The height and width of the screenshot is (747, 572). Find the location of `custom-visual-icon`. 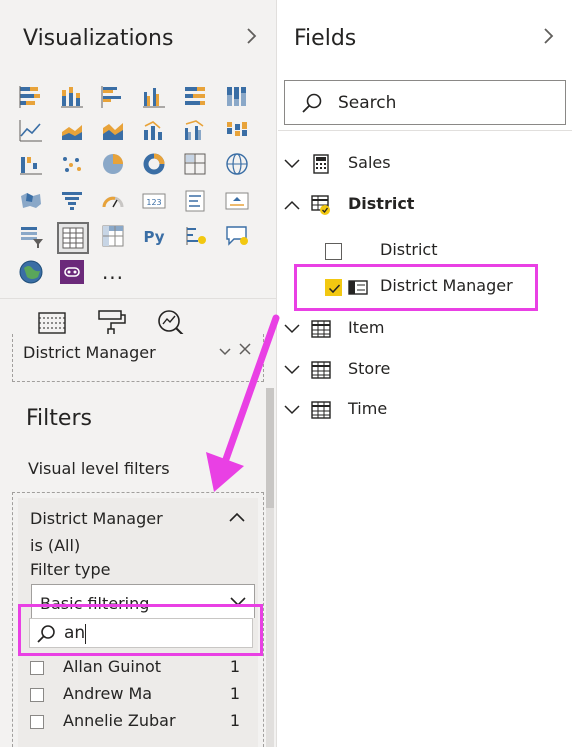

custom-visual-icon is located at coordinates (72, 272).